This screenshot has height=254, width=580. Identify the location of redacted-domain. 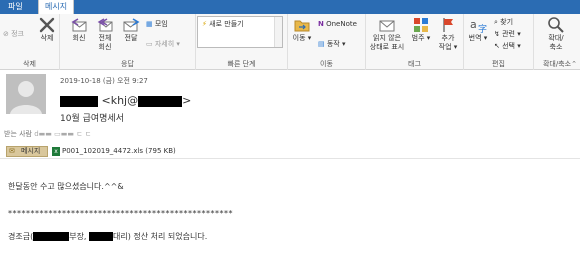
(160, 101).